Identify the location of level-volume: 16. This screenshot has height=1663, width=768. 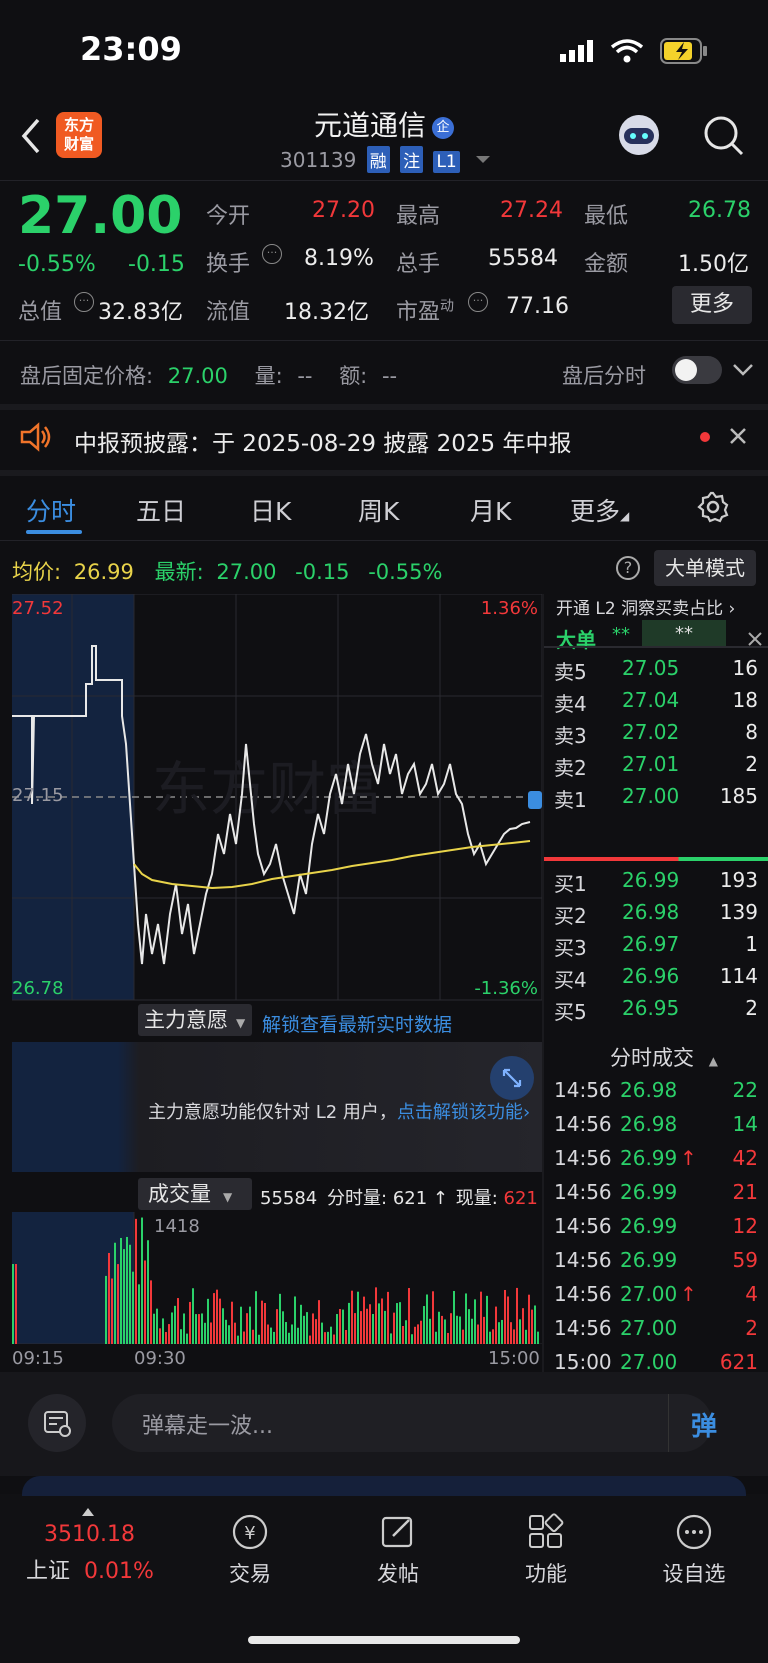
(745, 668).